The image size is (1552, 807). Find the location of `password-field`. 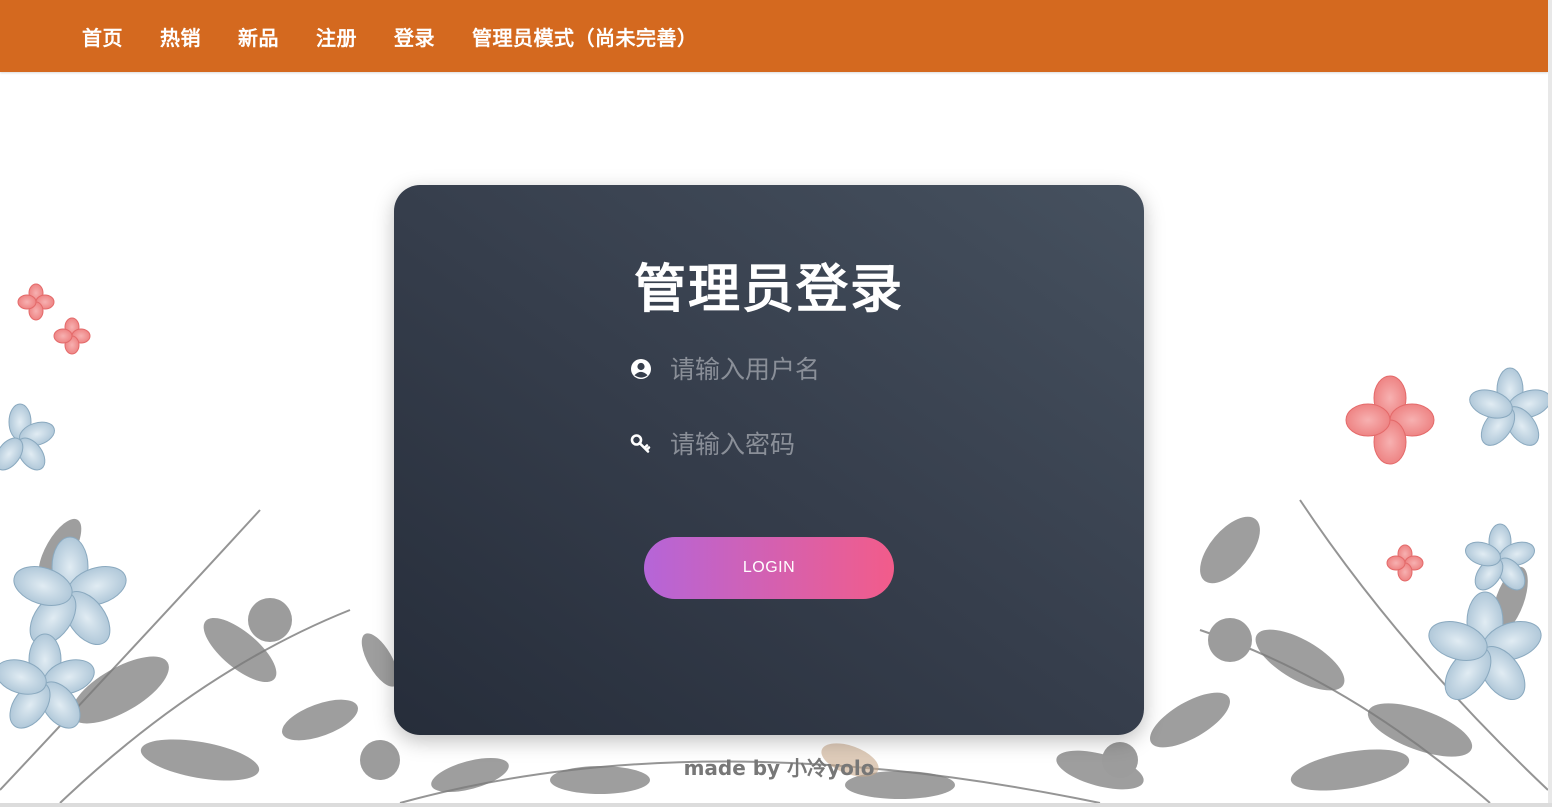

password-field is located at coordinates (780, 444).